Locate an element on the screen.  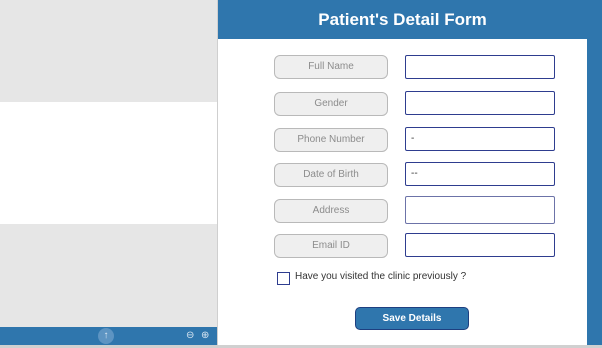
save-details-button: Save Details is located at coordinates (412, 318).